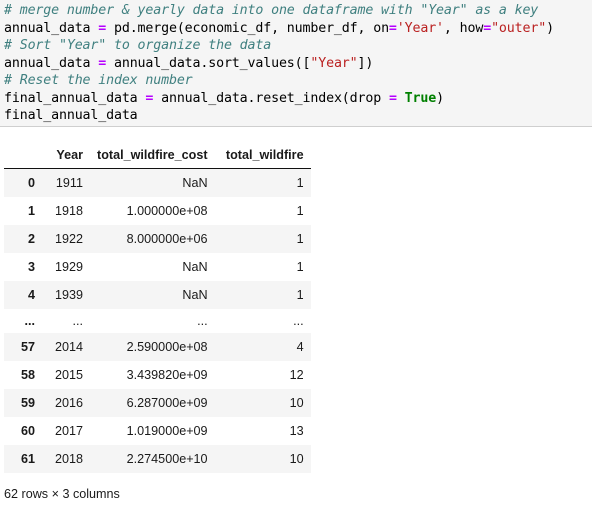 The height and width of the screenshot is (508, 592). What do you see at coordinates (463, 28) in the screenshot?
I see `code-token-plain: , how` at bounding box center [463, 28].